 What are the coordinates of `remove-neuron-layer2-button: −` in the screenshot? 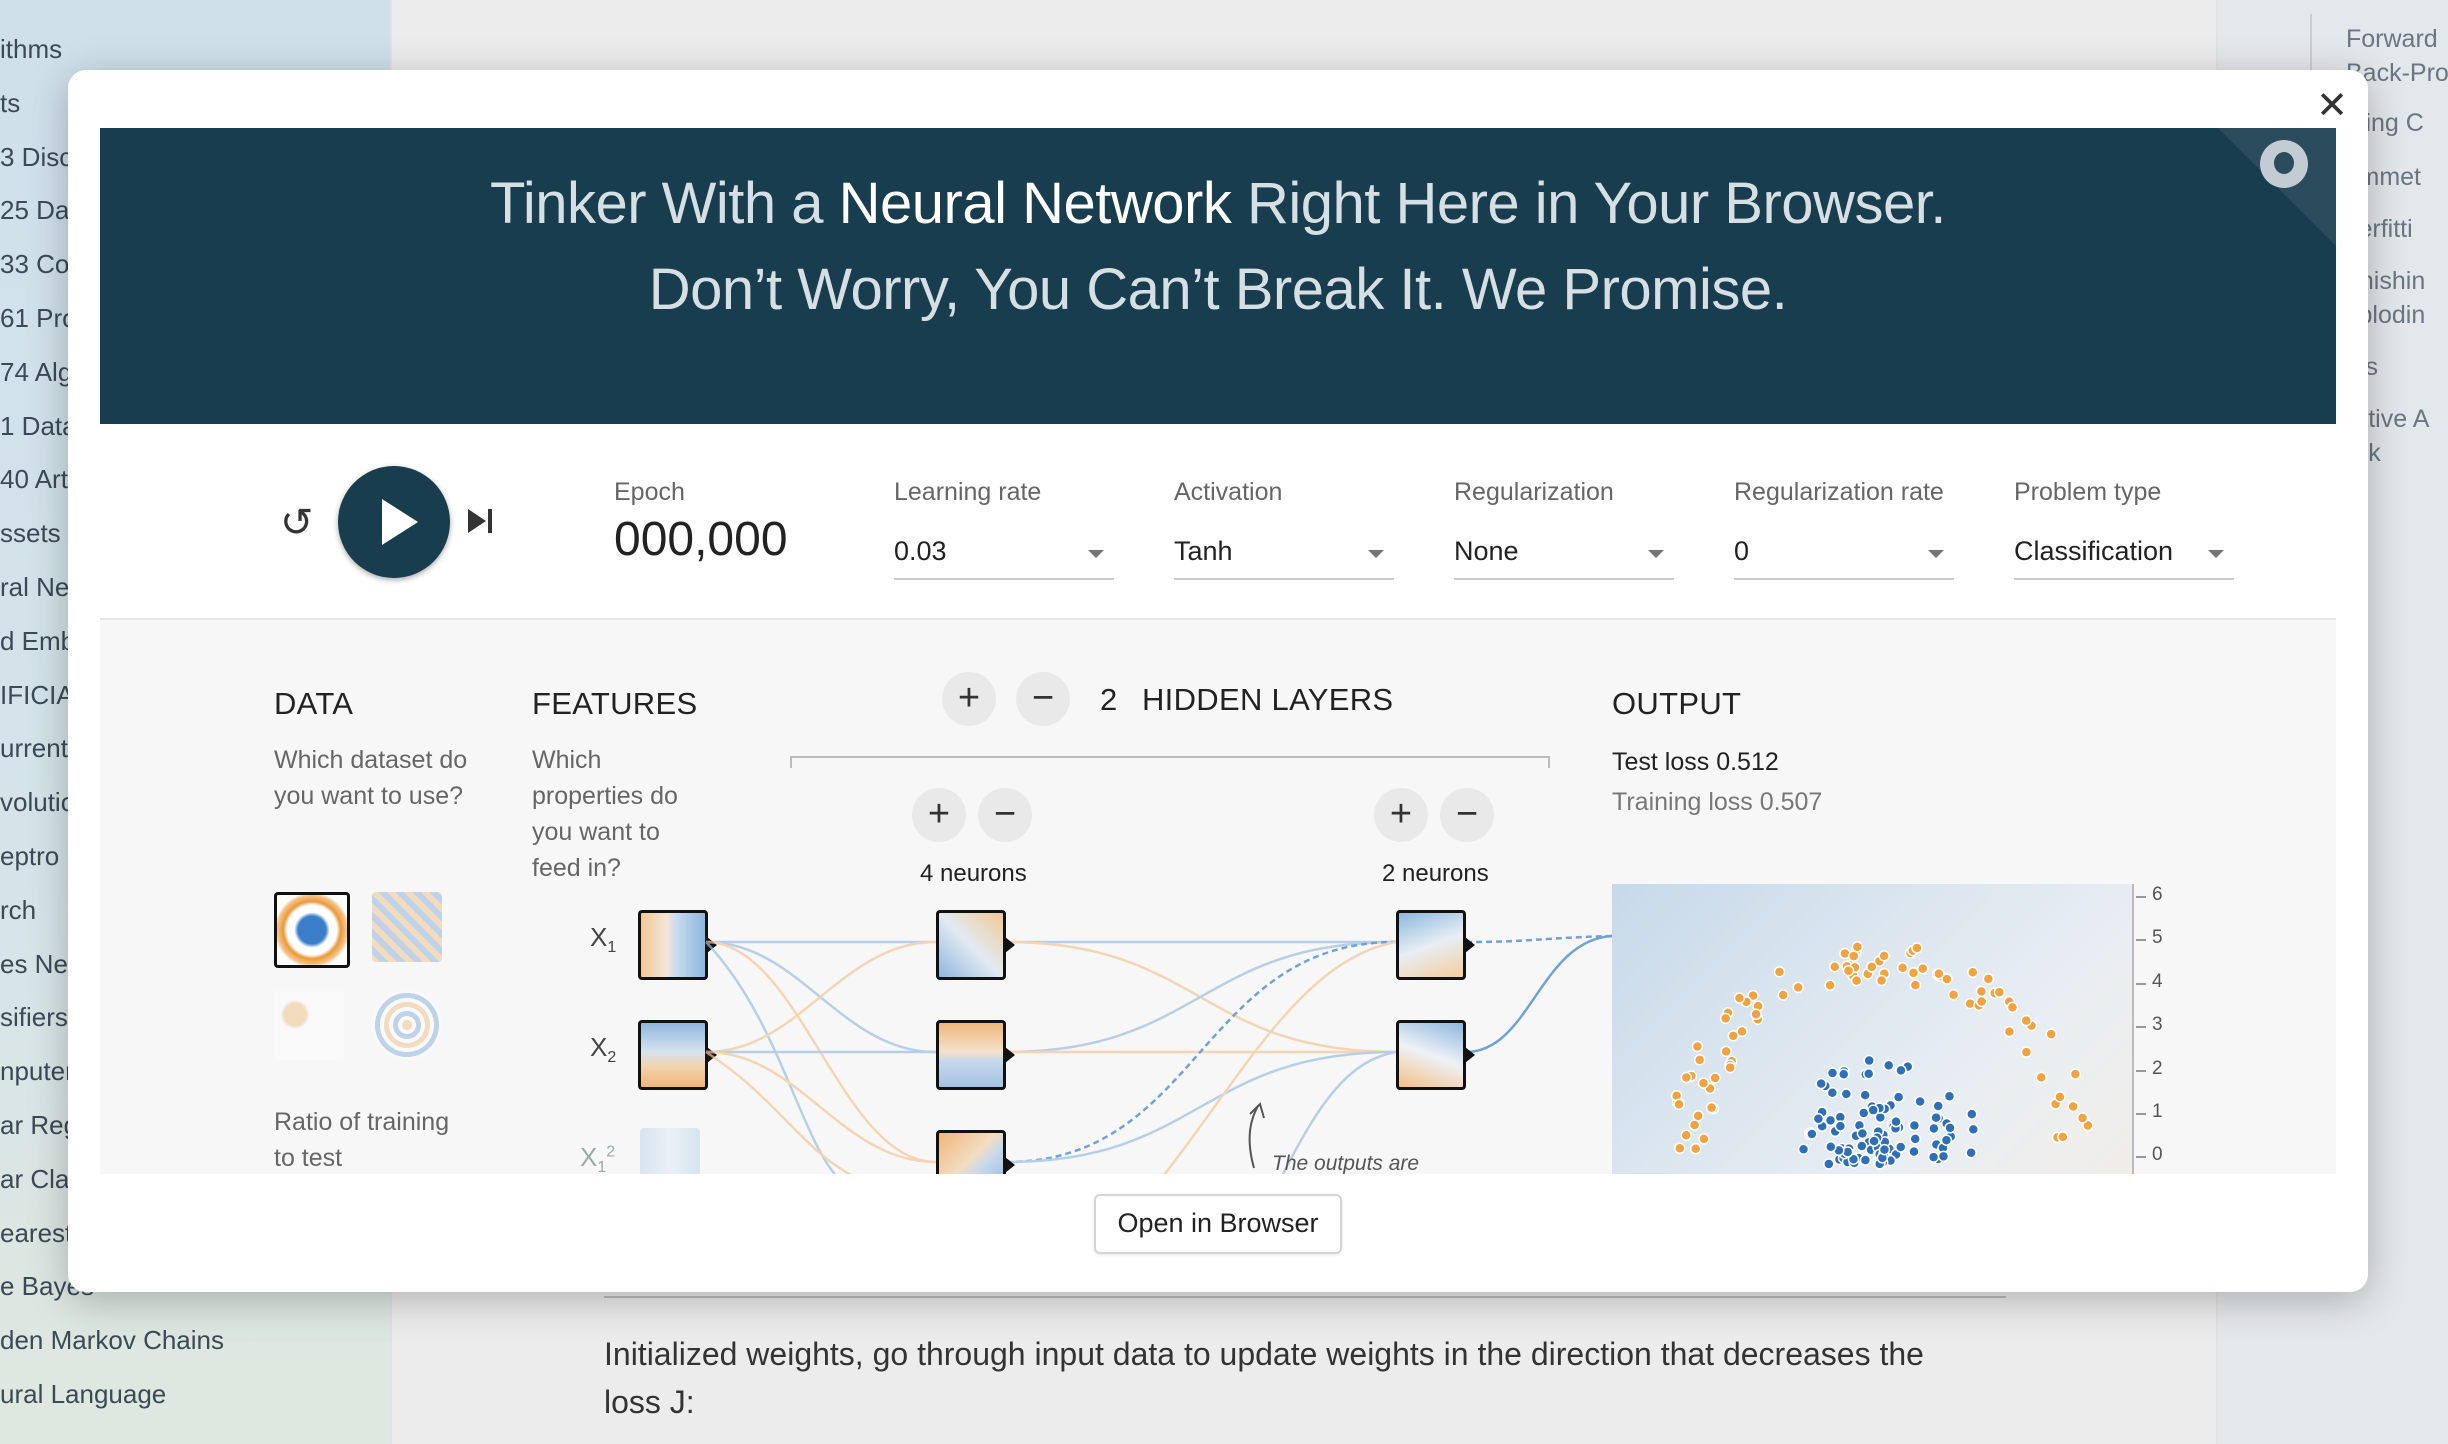 It's located at (1467, 815).